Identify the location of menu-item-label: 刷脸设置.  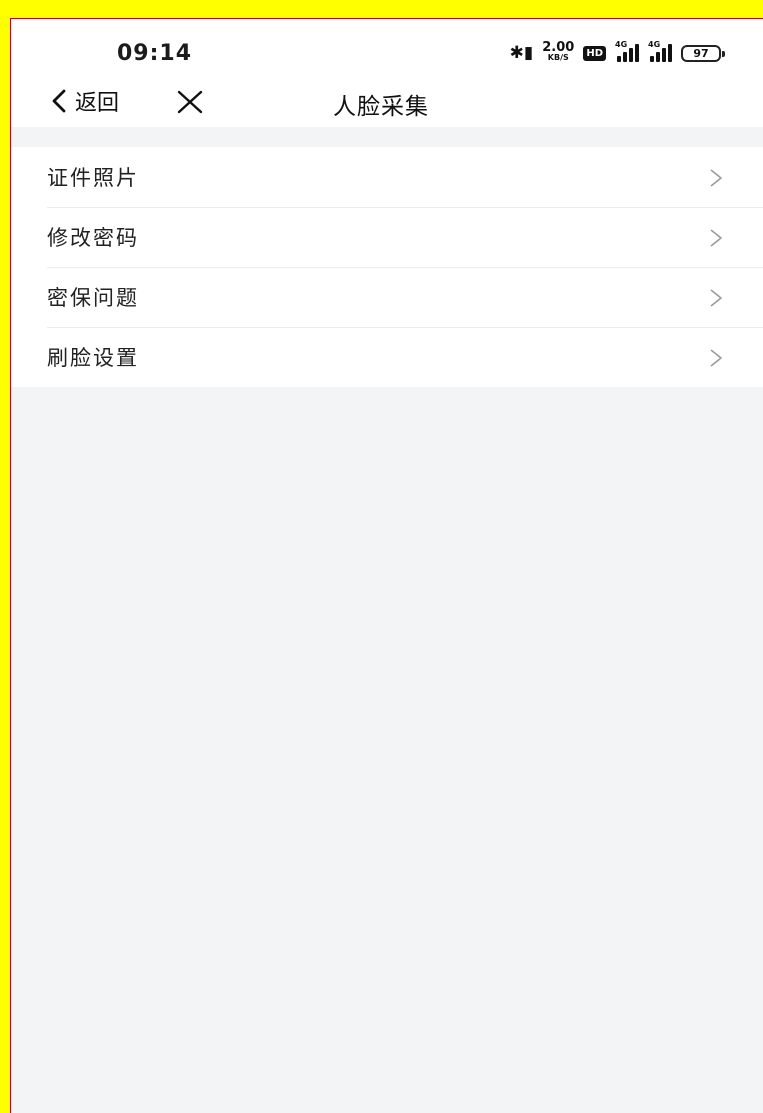
(93, 358).